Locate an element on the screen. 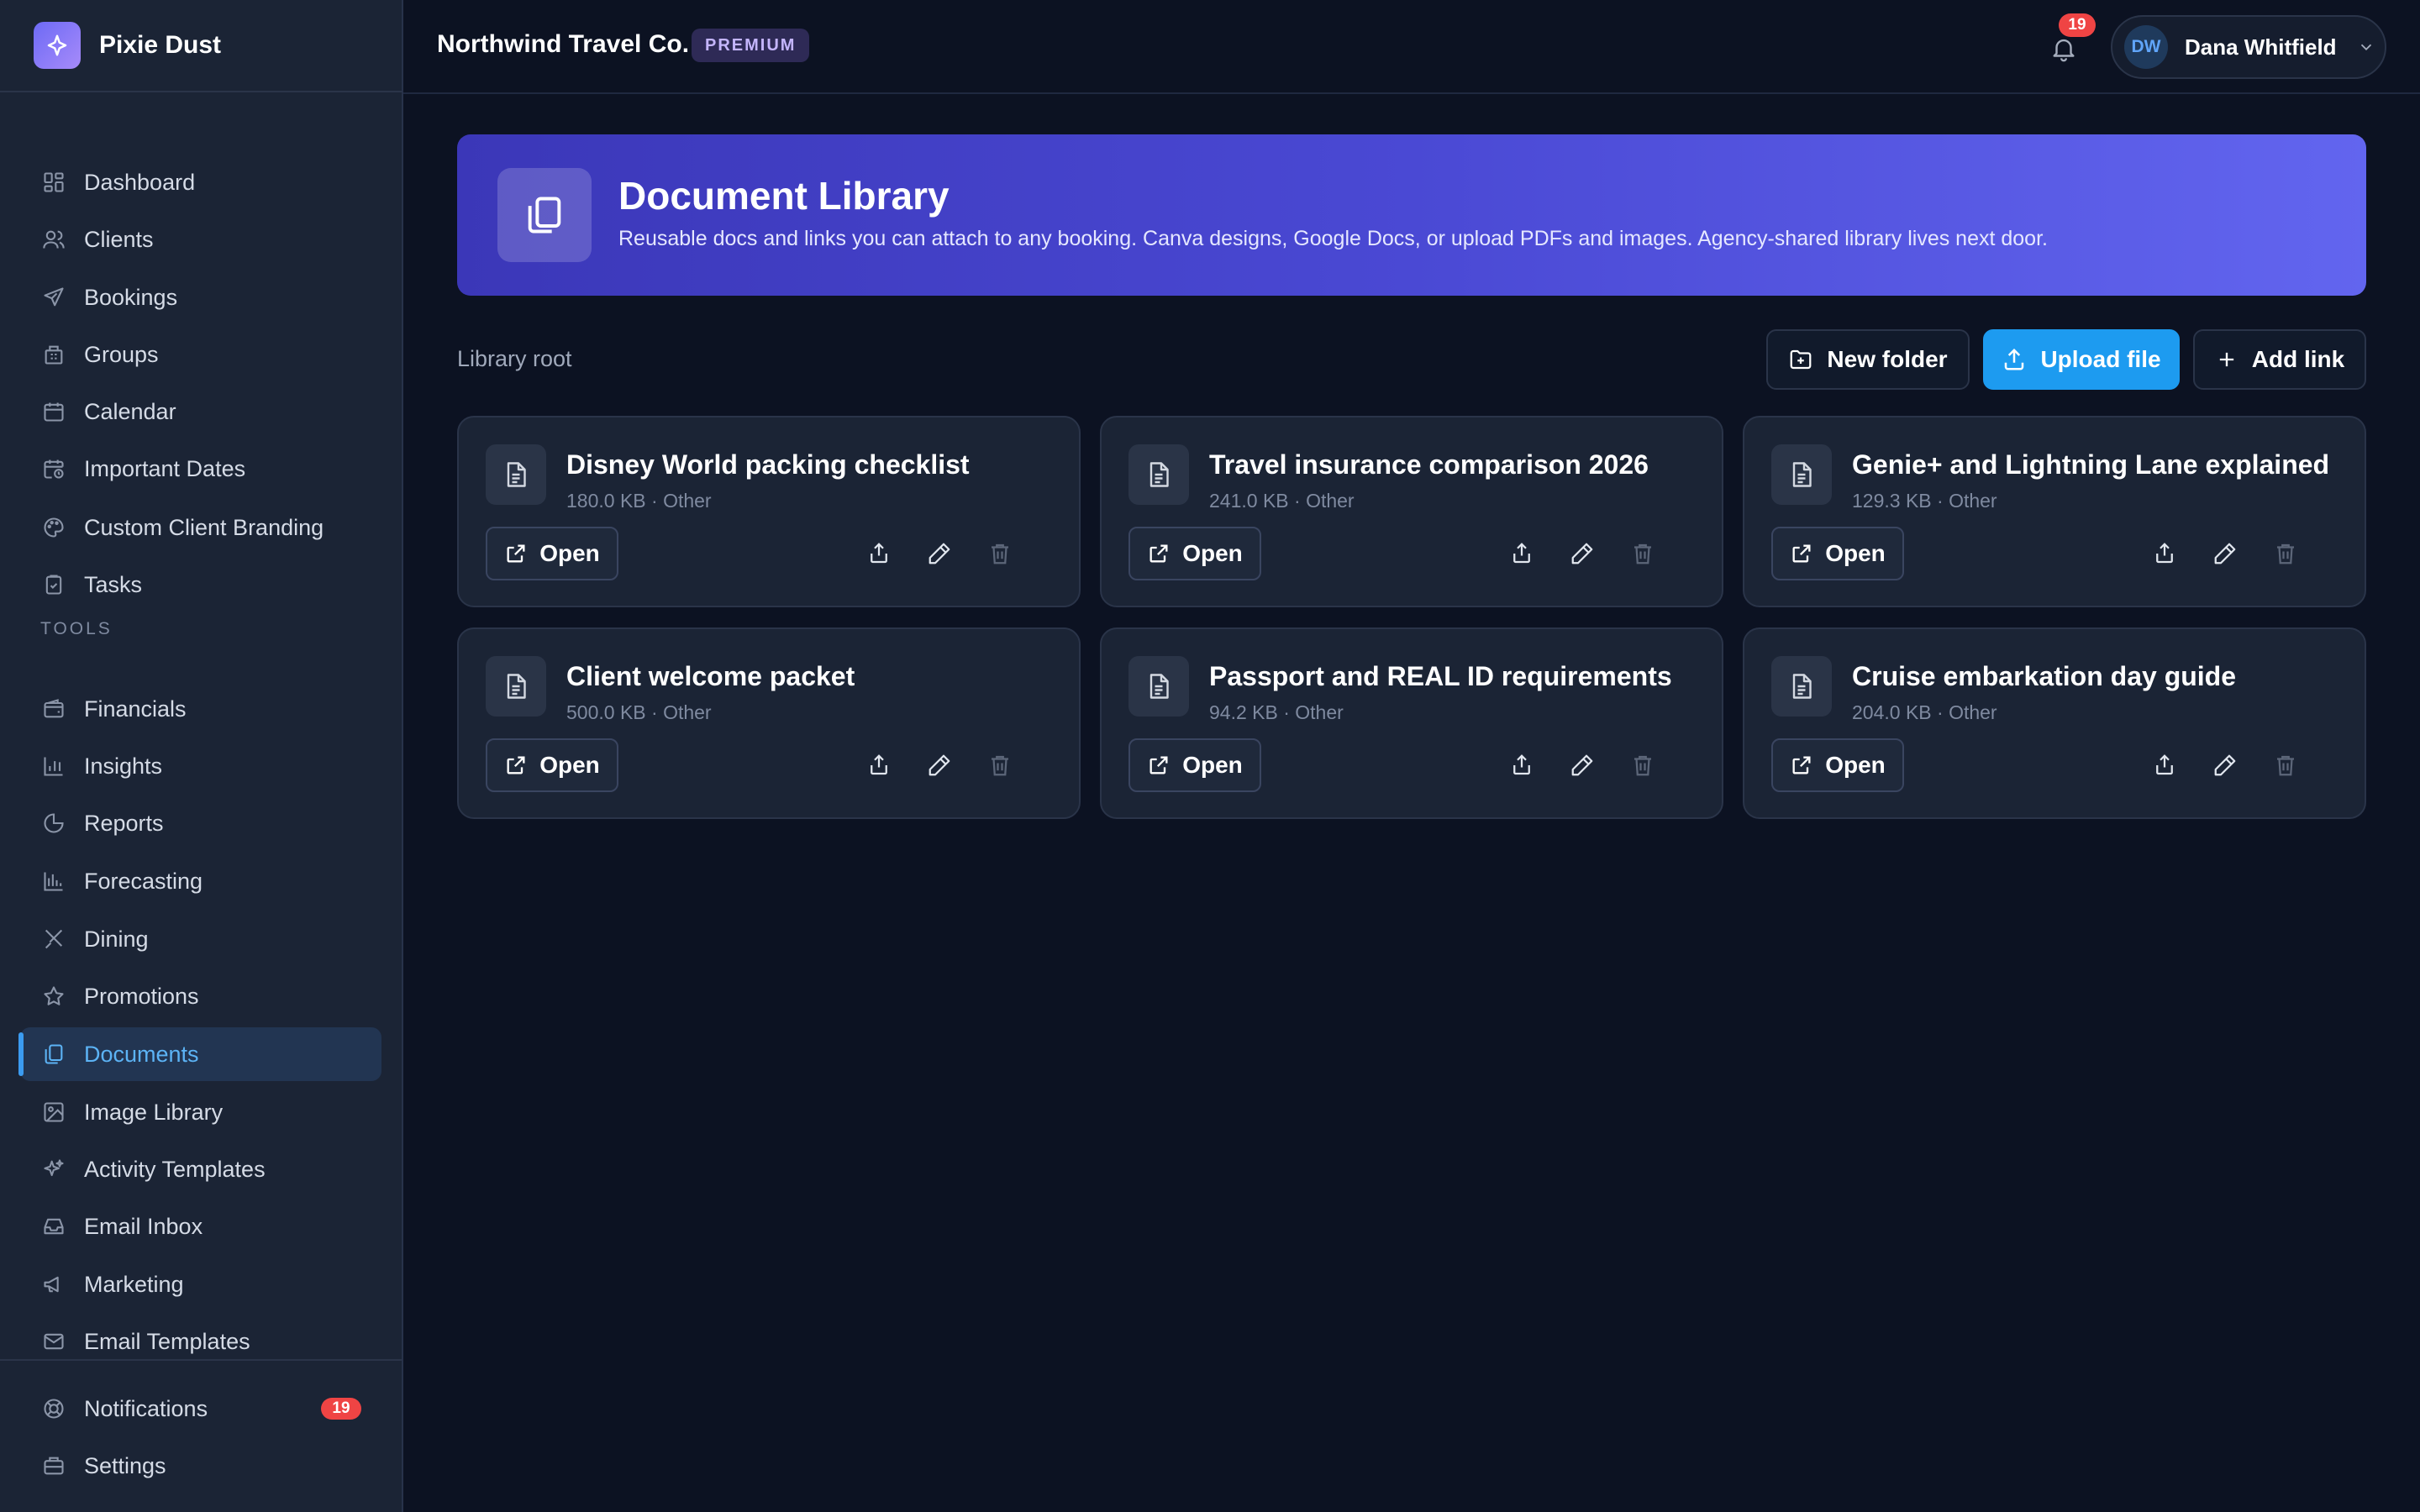  breadcrumb: Library root is located at coordinates (514, 359).